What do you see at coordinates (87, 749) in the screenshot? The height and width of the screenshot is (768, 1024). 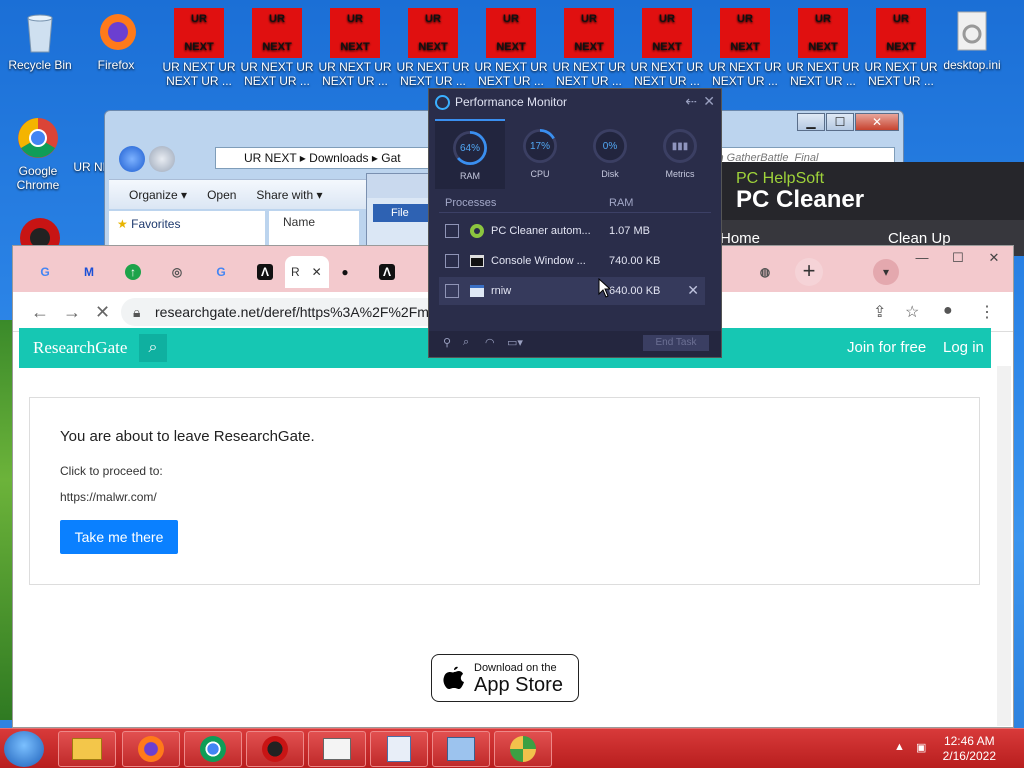 I see `taskbar-explorer` at bounding box center [87, 749].